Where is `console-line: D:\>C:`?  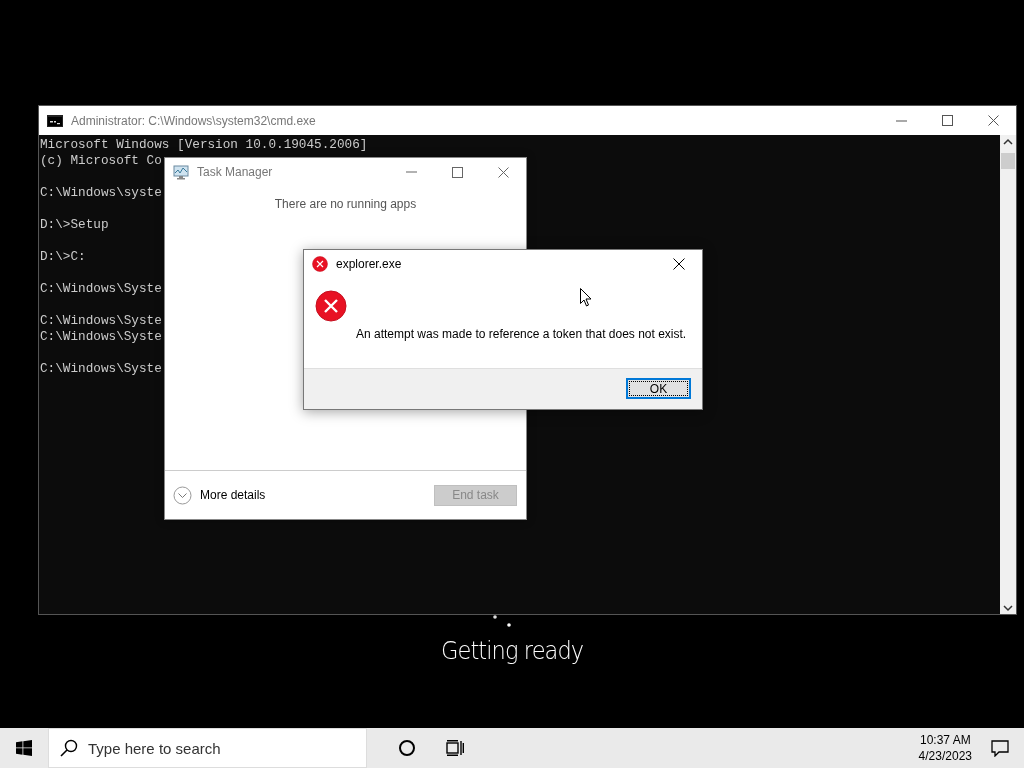 console-line: D:\>C: is located at coordinates (63, 257).